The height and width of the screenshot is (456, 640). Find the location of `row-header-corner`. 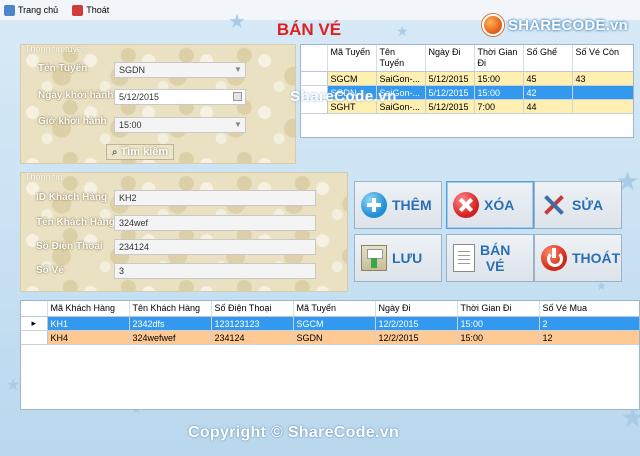

row-header-corner is located at coordinates (34, 309).